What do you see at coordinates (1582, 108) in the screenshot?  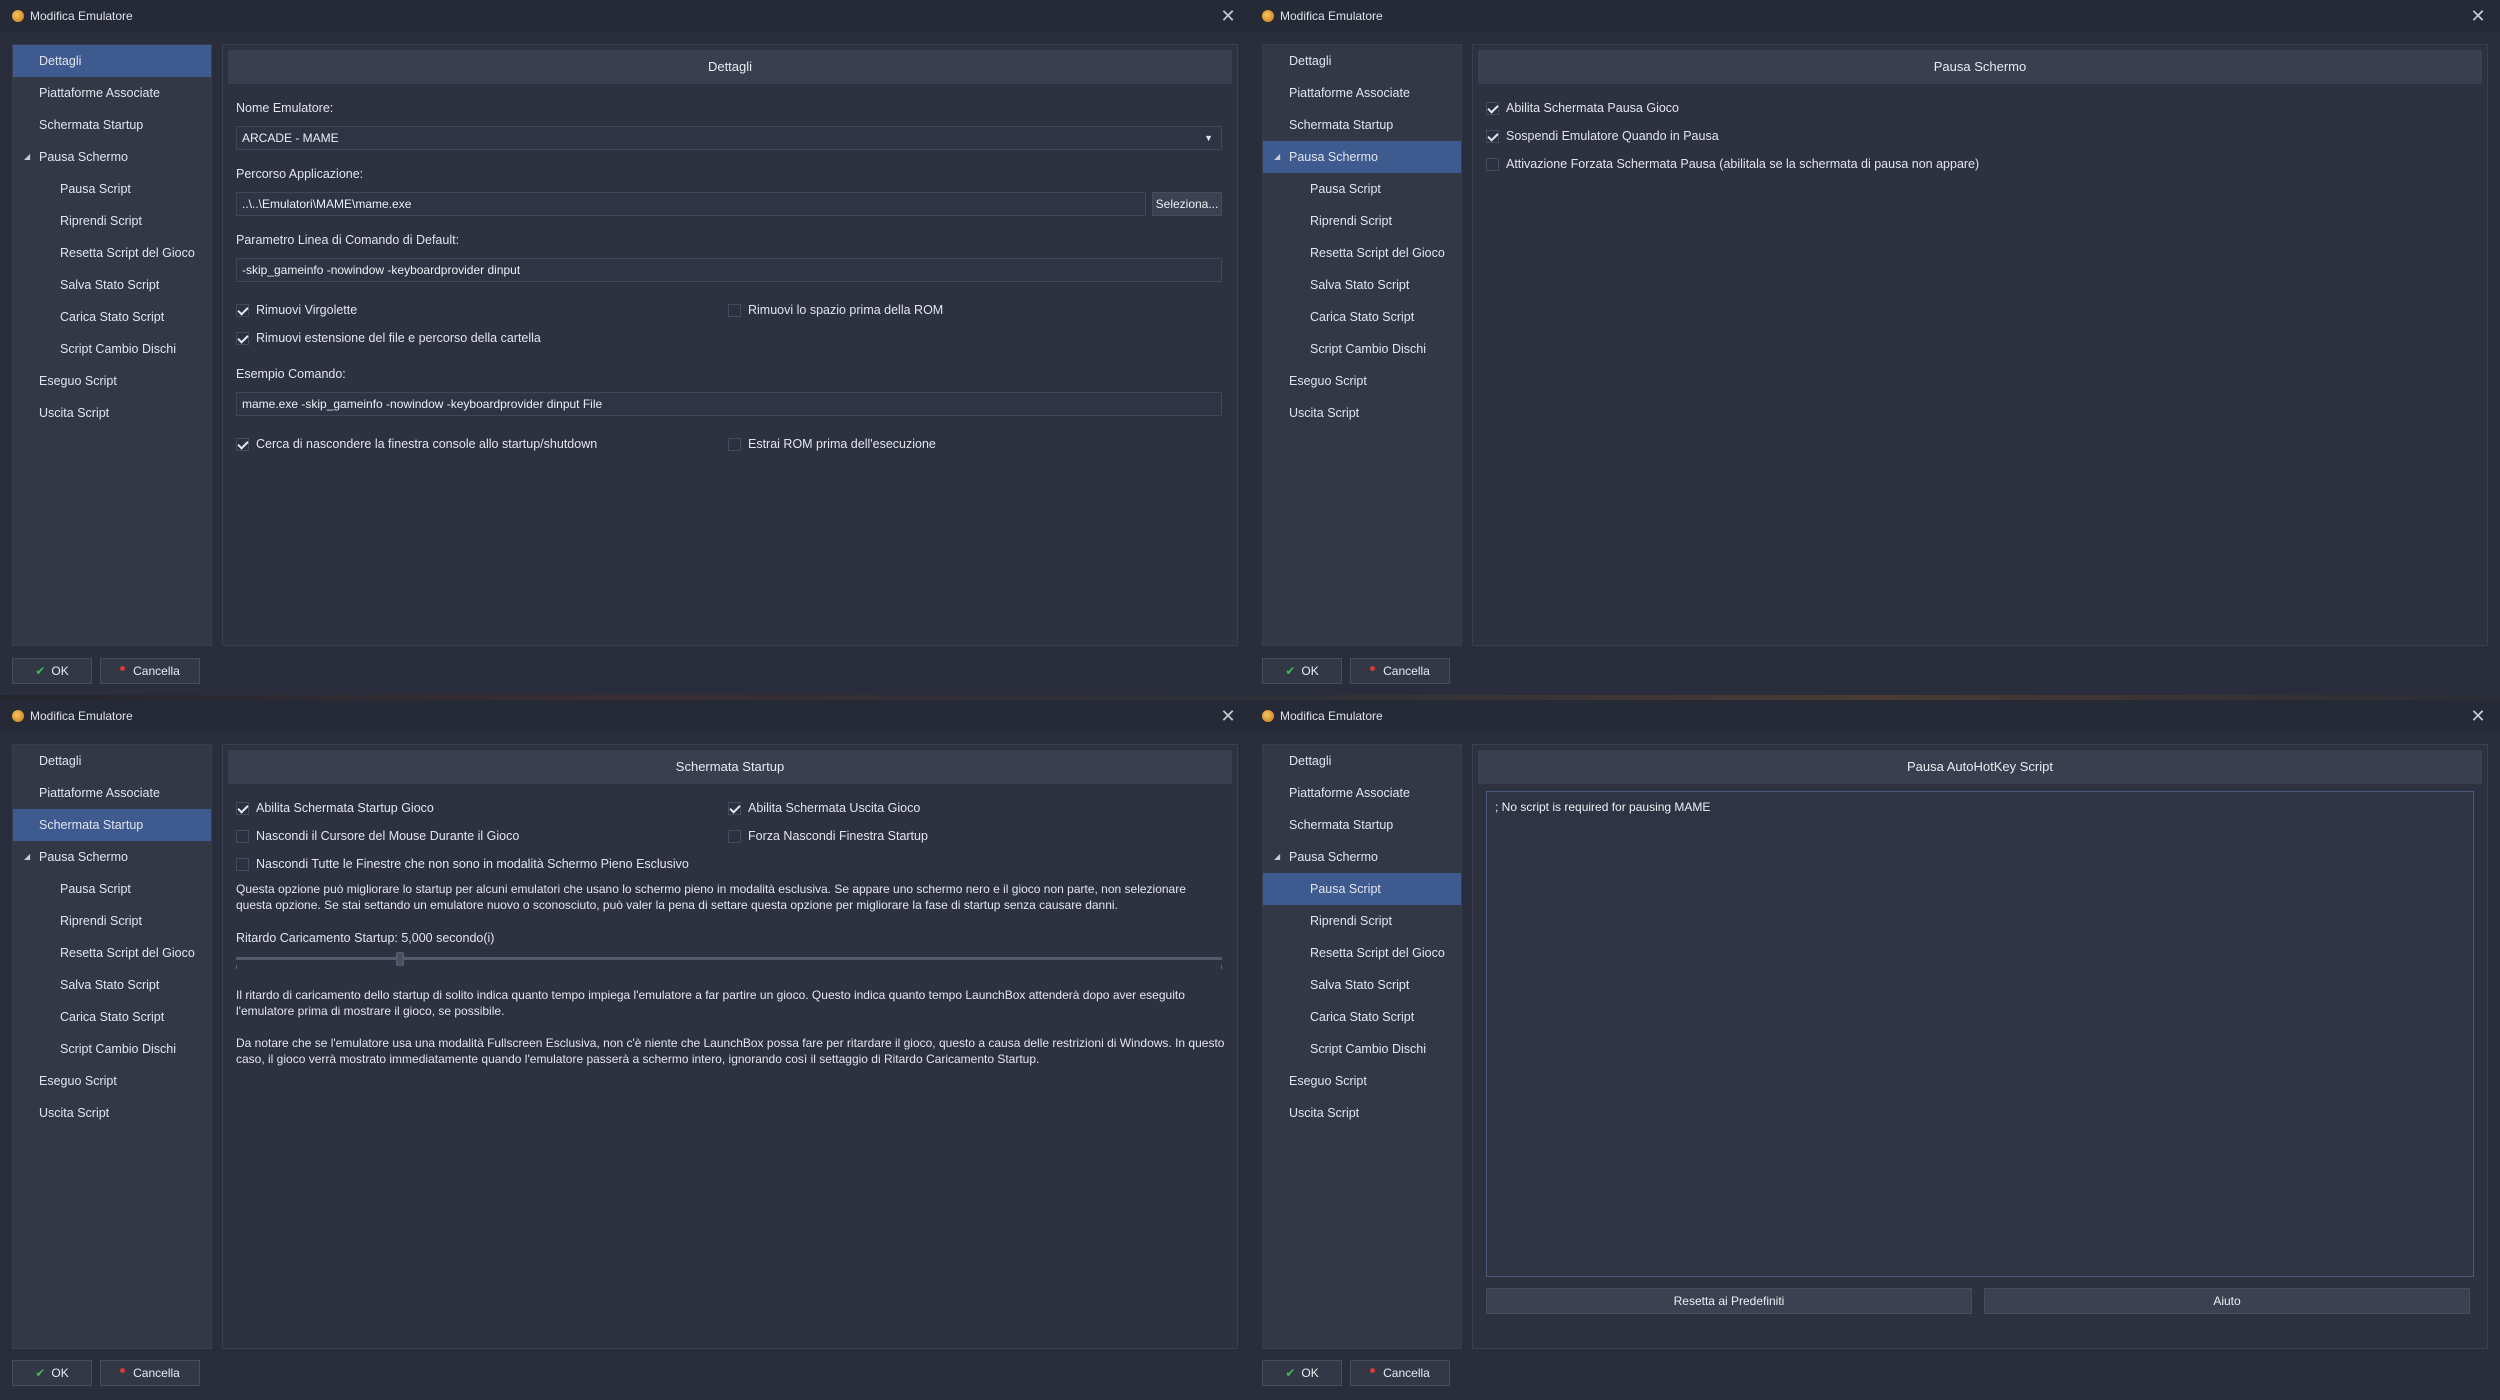 I see `enable-pause-checkbox: Abilita Schermata Pausa Gioco` at bounding box center [1582, 108].